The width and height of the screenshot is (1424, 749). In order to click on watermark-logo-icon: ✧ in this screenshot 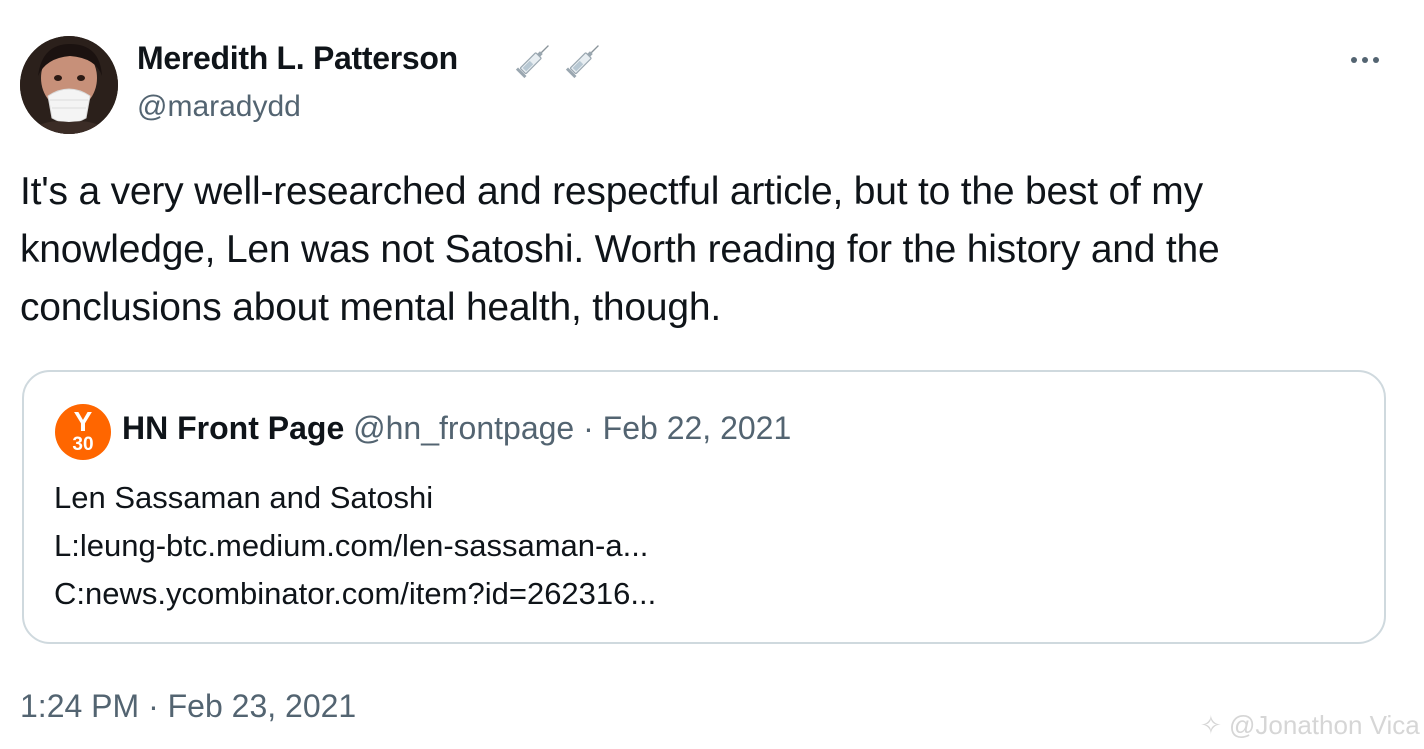, I will do `click(1211, 725)`.